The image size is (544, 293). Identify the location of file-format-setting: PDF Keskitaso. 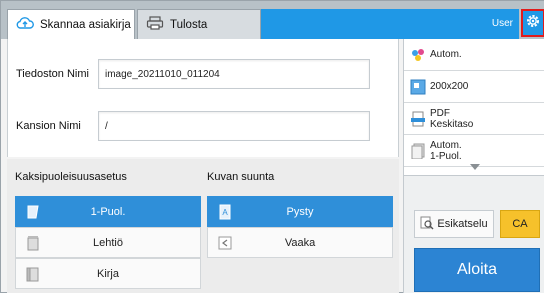
(474, 119).